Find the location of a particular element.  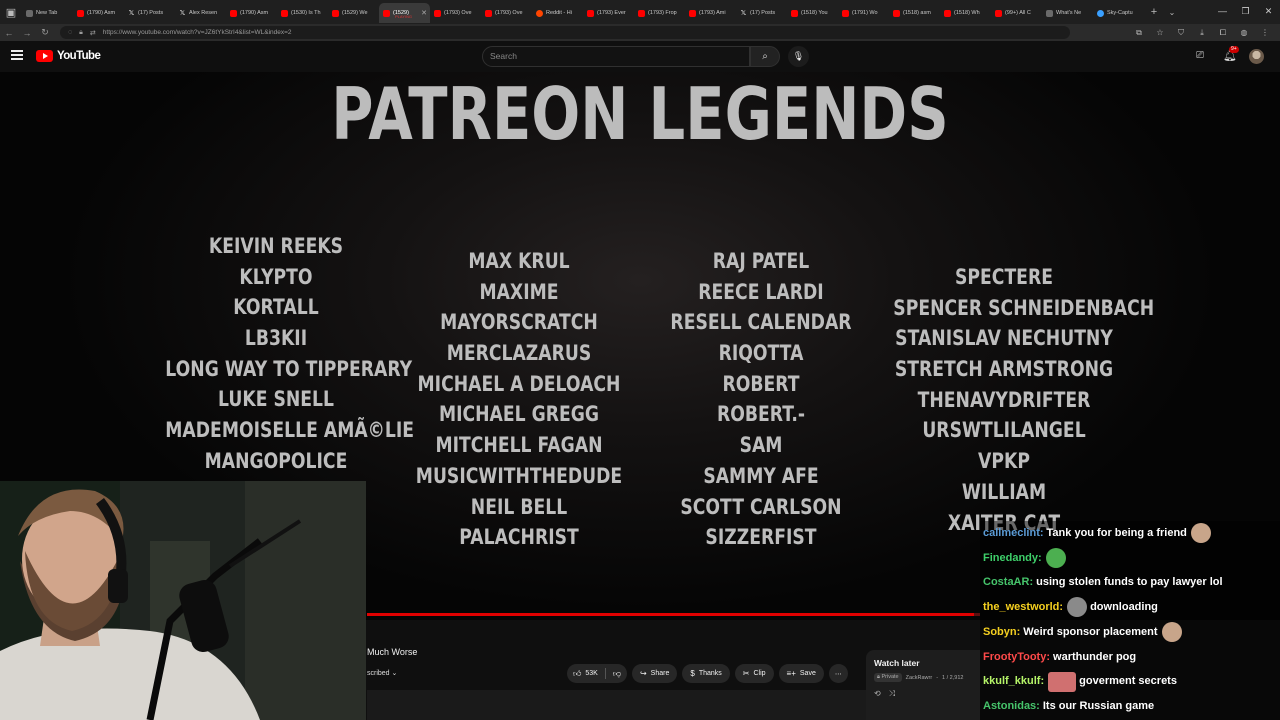

browser-tab: (1518) asm is located at coordinates (914, 13).